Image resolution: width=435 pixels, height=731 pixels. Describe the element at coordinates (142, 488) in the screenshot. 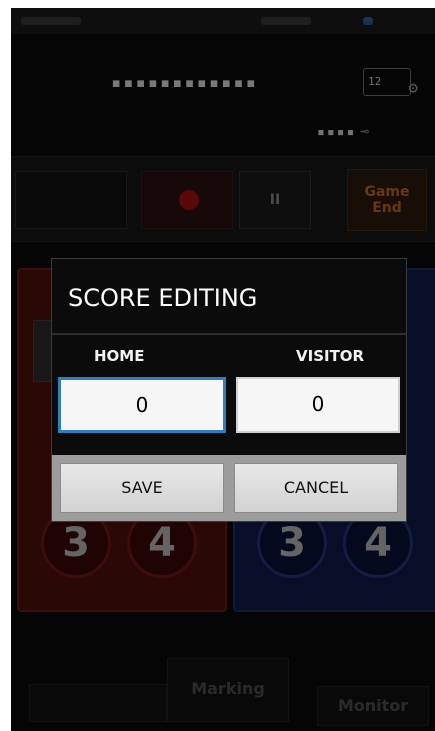

I see `save-button: SAVE` at that location.